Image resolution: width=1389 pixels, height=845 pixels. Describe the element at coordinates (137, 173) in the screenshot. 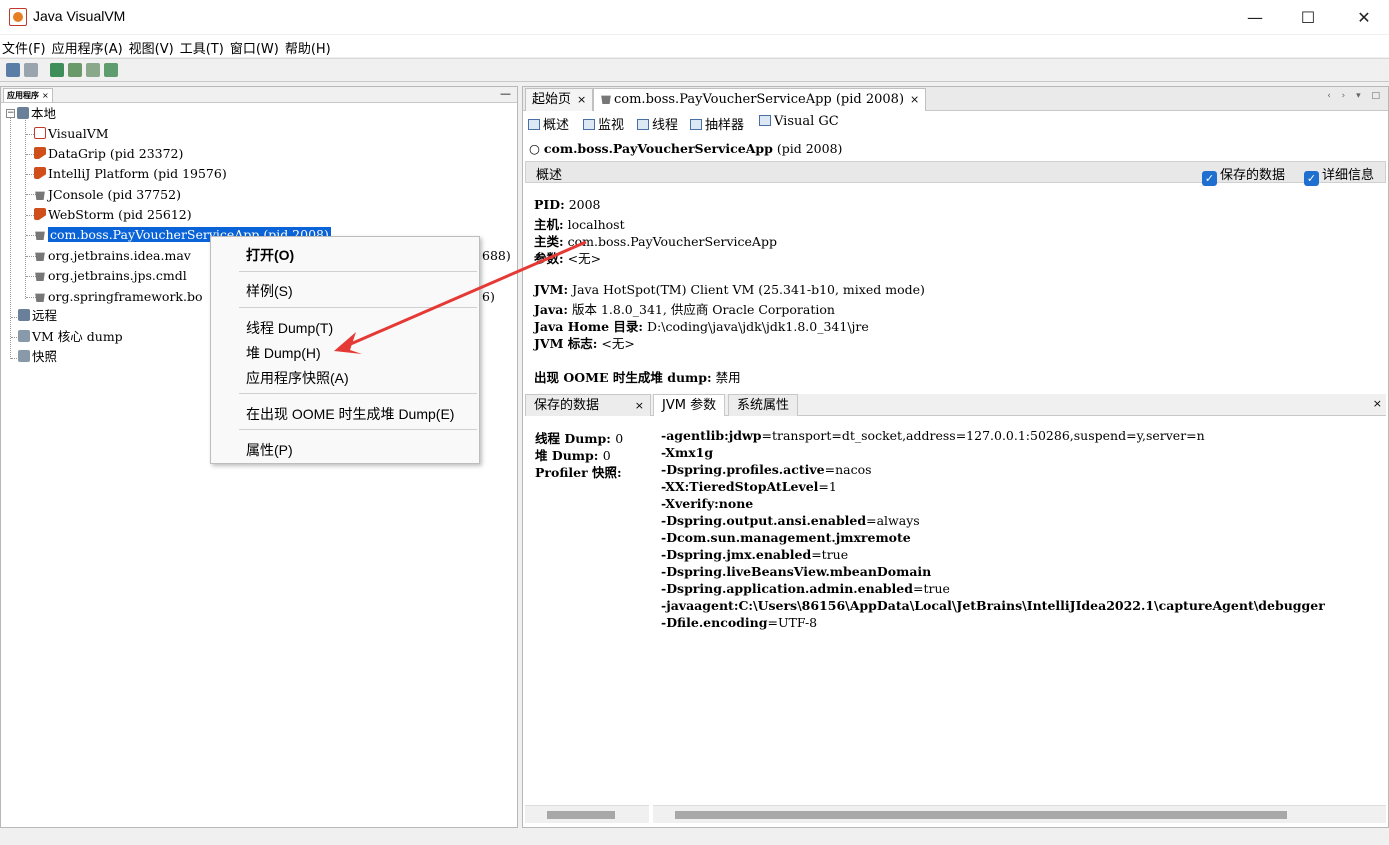

I see `tree-label: IntelliJ Platform (pid 19576)` at that location.